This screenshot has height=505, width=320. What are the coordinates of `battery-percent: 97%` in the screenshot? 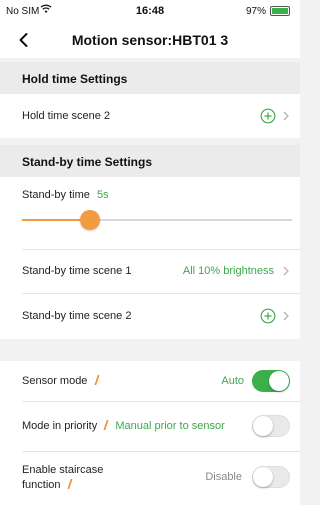 It's located at (255, 11).